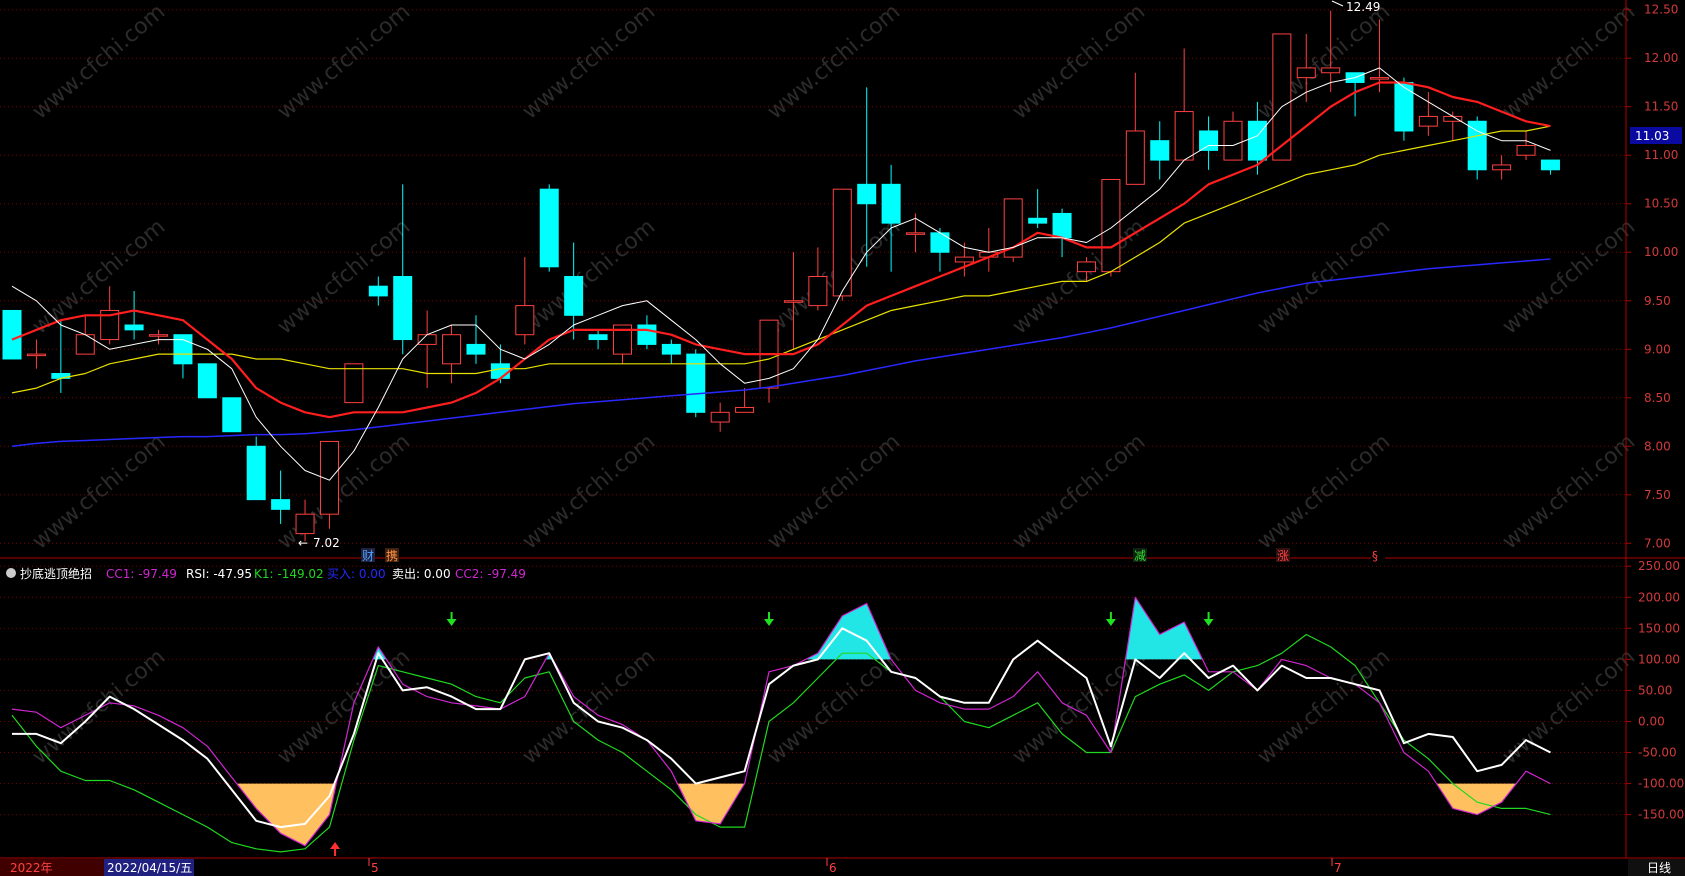 This screenshot has height=876, width=1685. Describe the element at coordinates (1661, 252) in the screenshot. I see `price-axis-label: 10.00` at that location.